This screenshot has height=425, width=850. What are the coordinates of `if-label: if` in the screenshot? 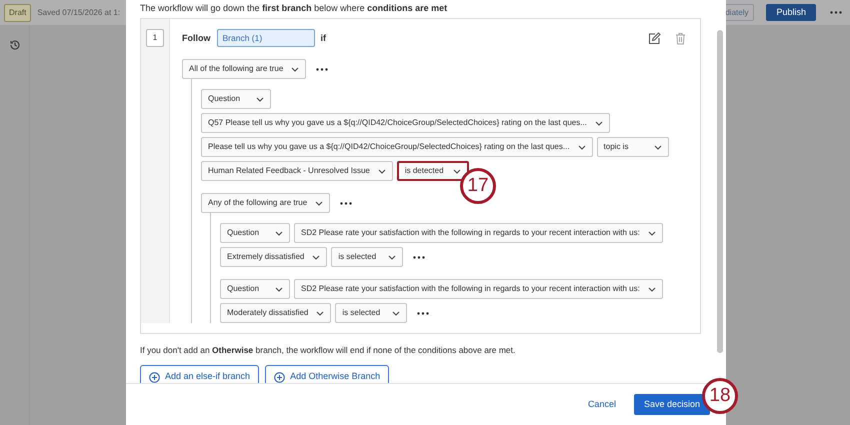 It's located at (323, 38).